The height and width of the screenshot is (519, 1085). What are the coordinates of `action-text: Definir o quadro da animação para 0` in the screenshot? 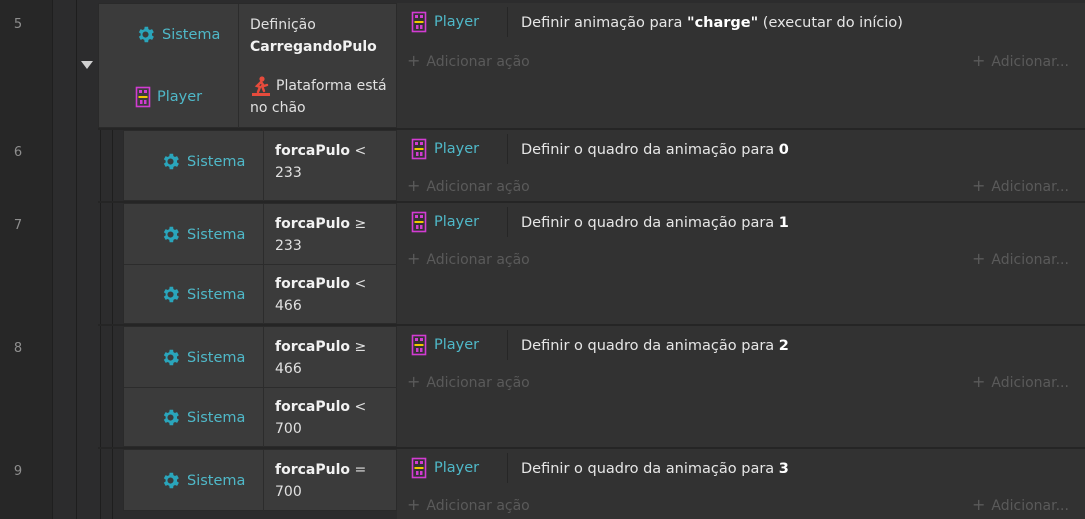 It's located at (655, 150).